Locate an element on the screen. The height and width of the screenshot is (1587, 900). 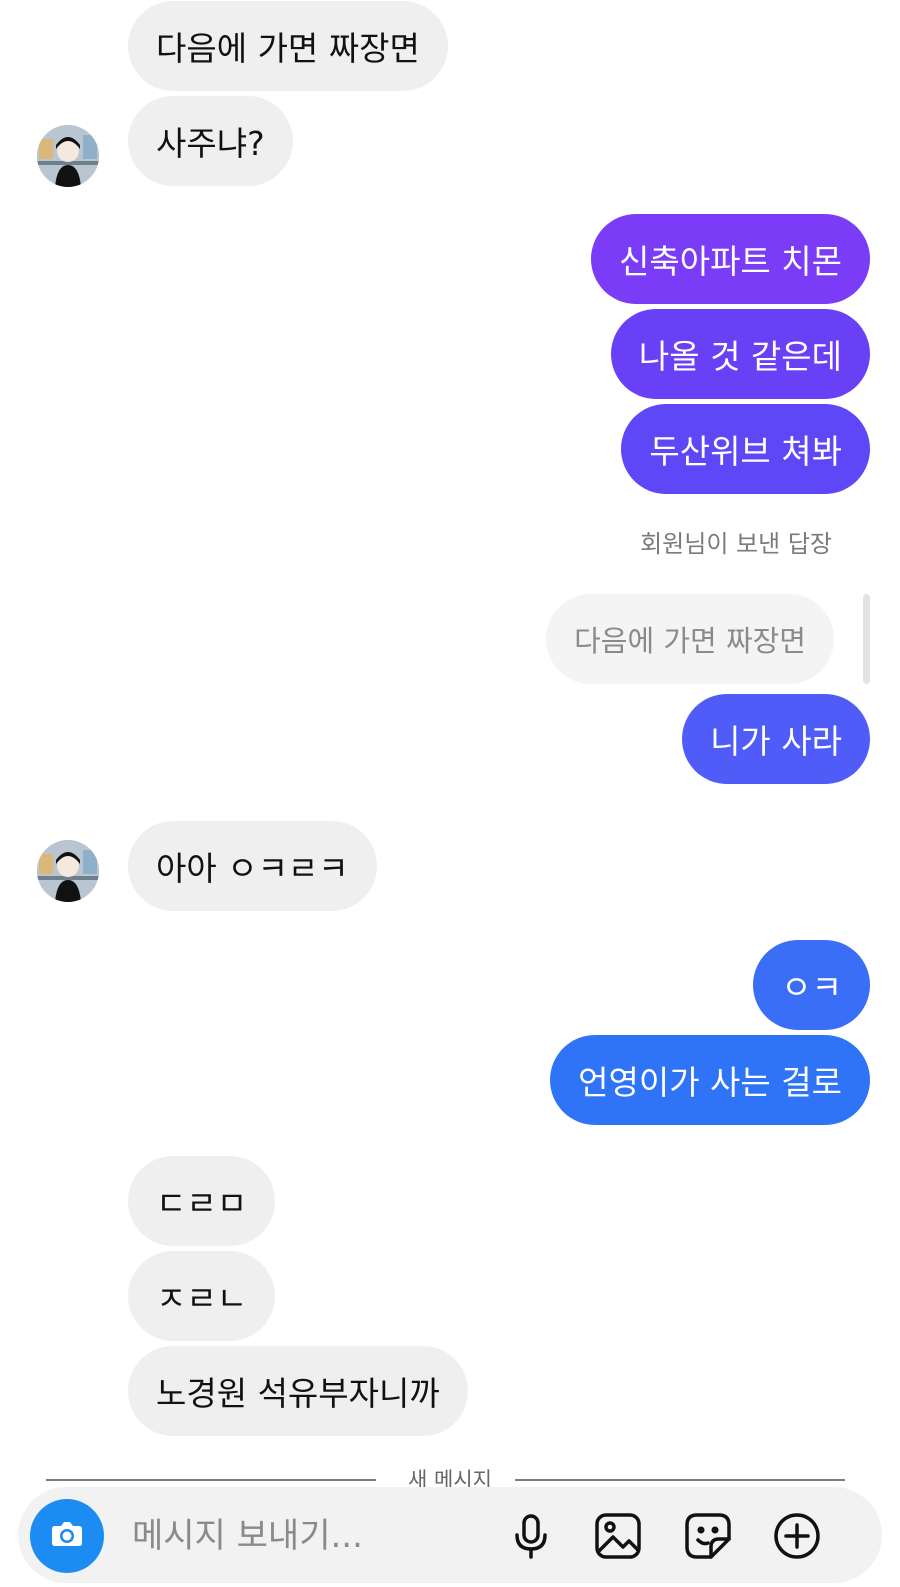
message-bubble-incoming: 노경원 석유부자니까 is located at coordinates (298, 1391).